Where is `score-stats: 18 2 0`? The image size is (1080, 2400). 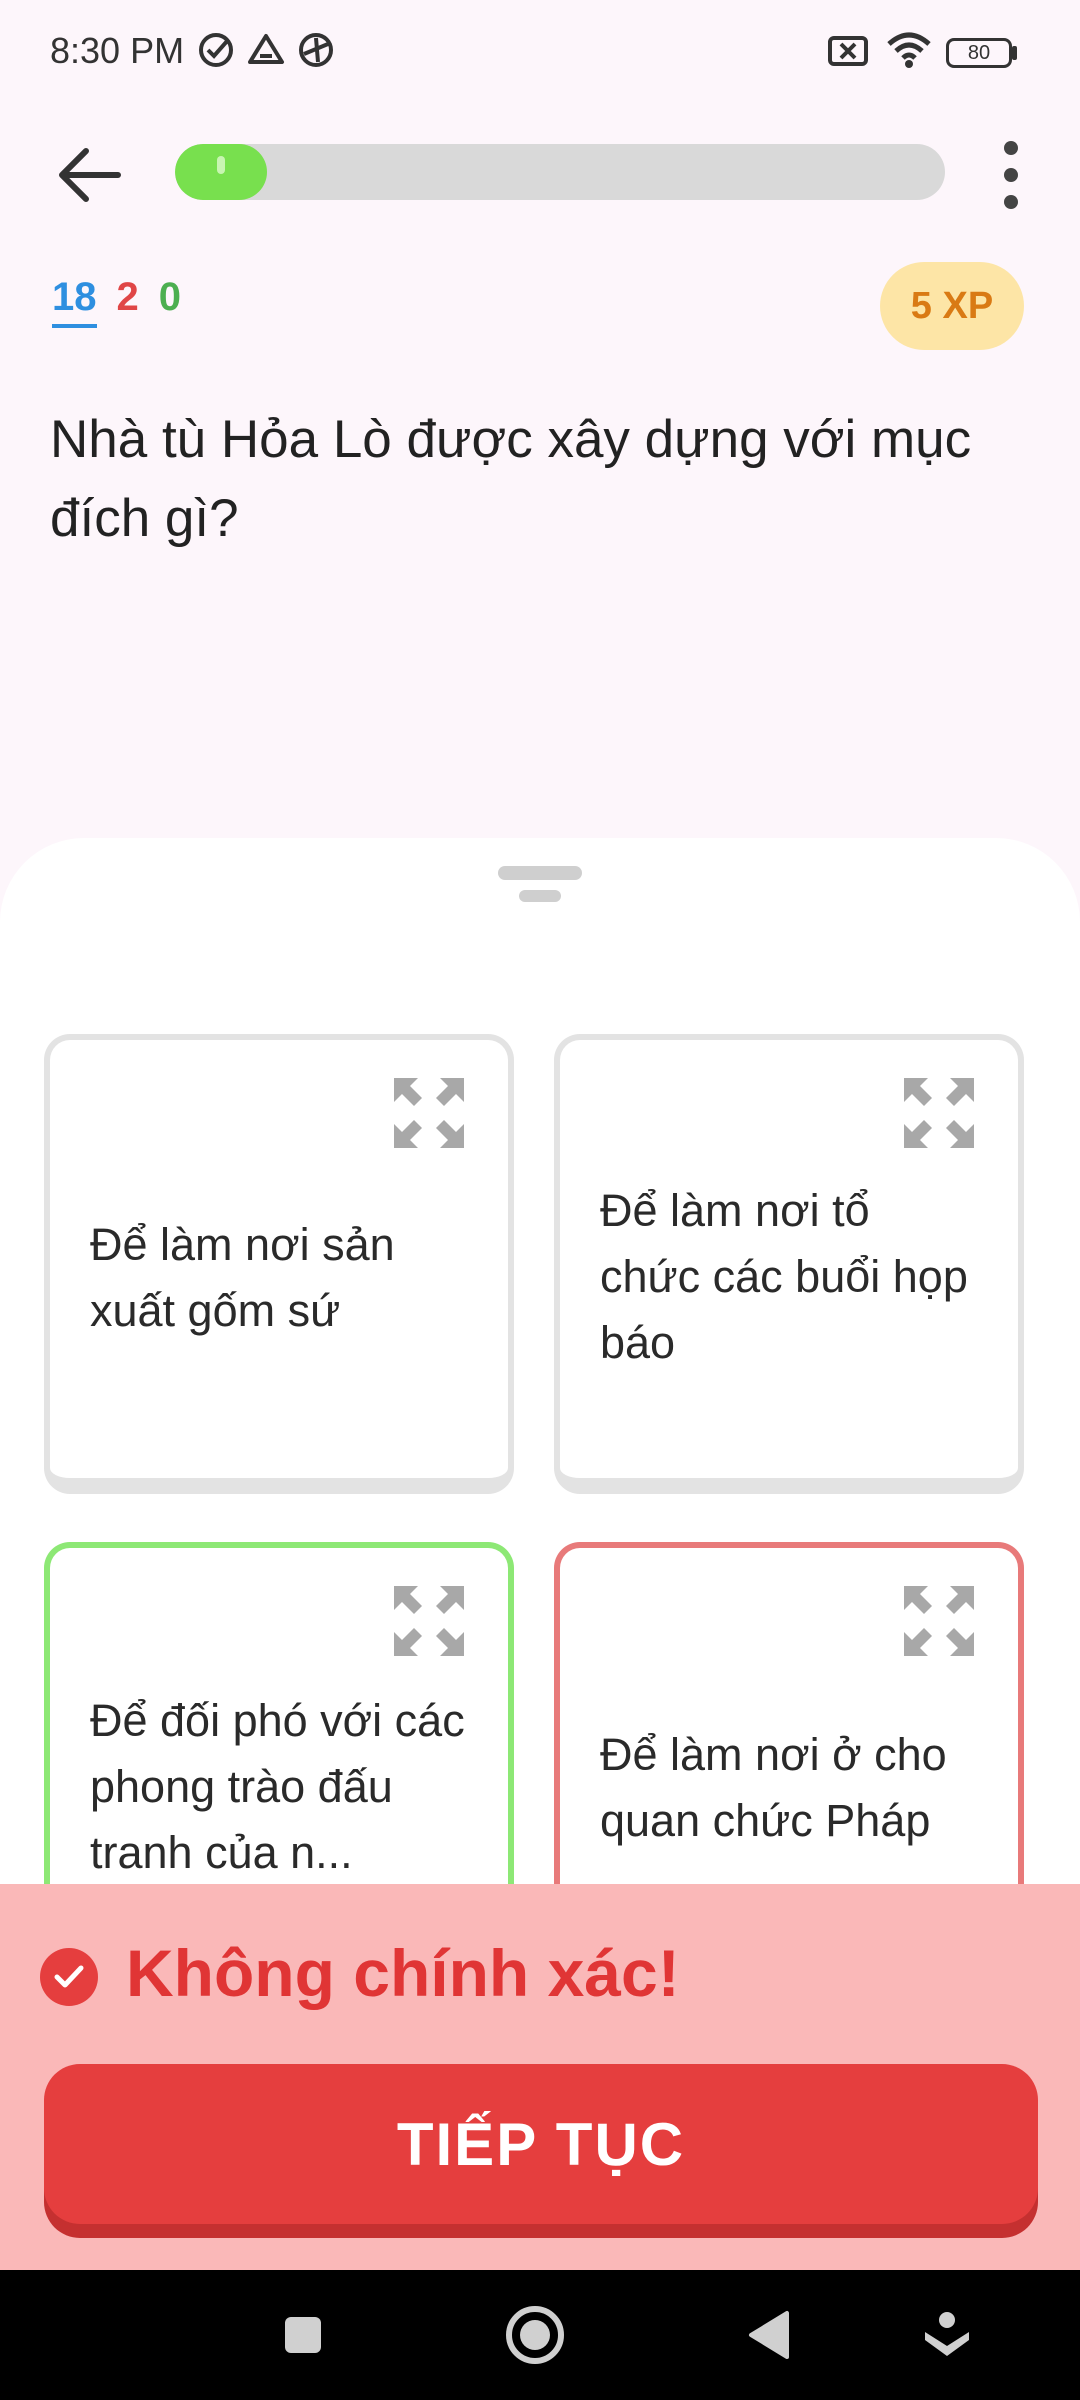
score-stats: 18 2 0 is located at coordinates (116, 301).